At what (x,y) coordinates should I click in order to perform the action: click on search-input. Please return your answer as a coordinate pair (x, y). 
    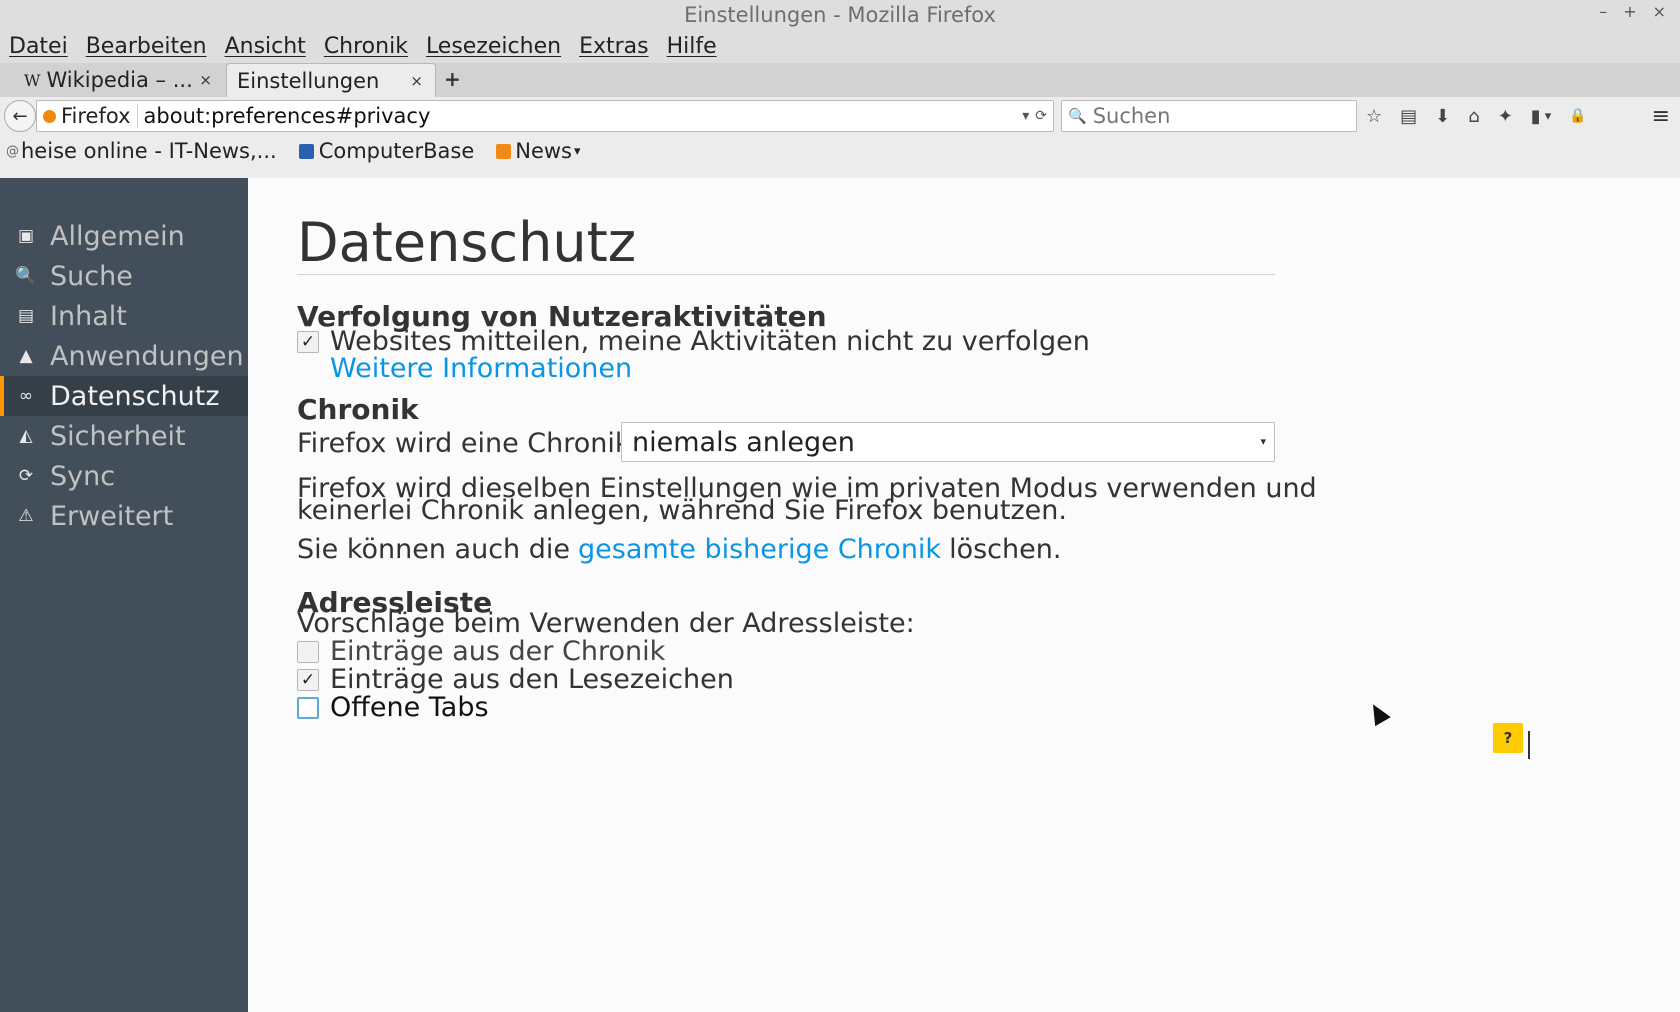
    Looking at the image, I should click on (1222, 116).